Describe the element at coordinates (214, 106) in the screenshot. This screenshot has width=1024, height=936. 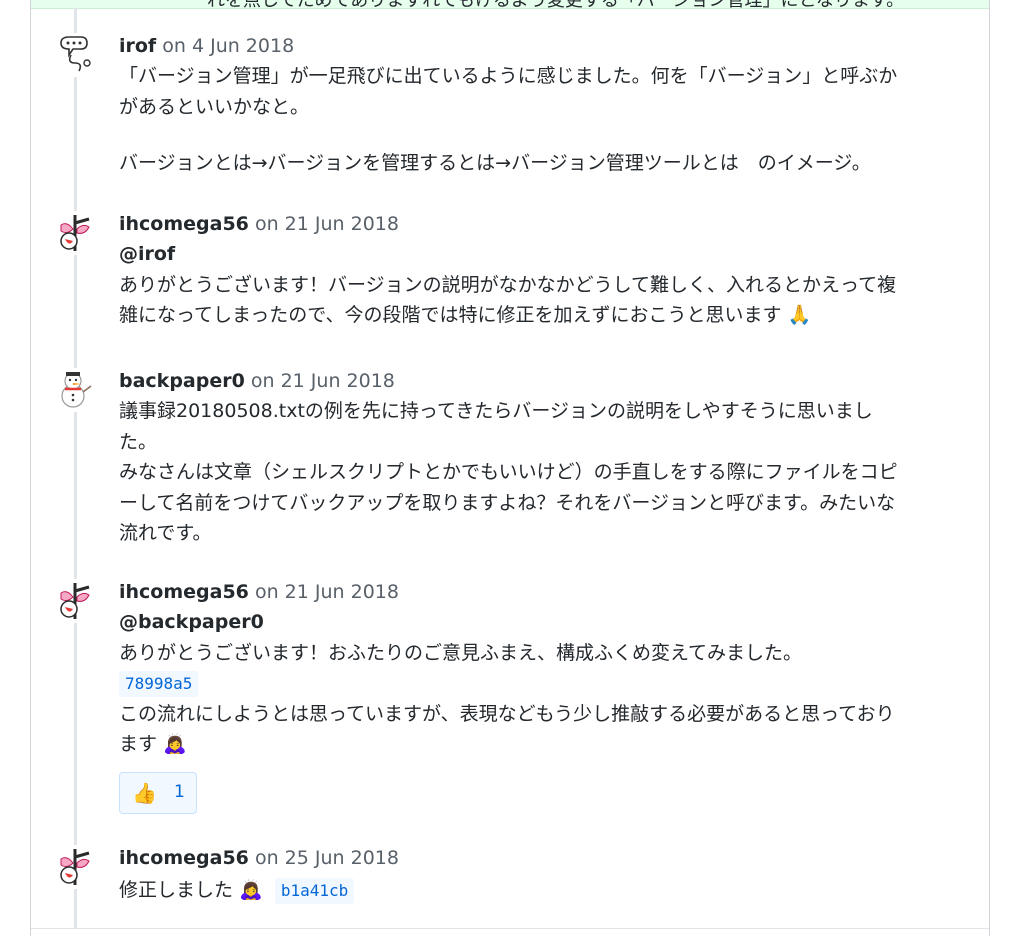
I see `comment-line: があるといいかなと。` at that location.